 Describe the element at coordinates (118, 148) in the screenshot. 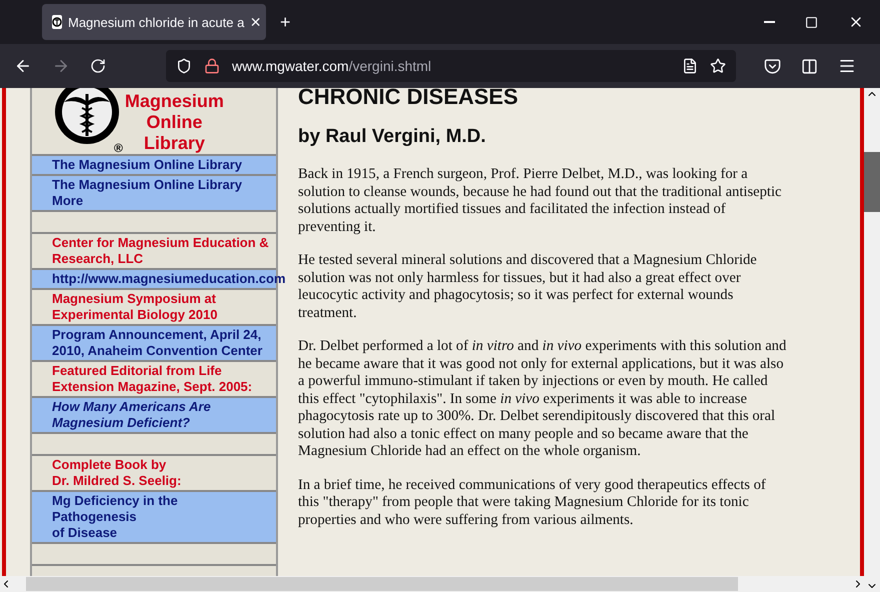

I see `registered-mark: ®` at that location.